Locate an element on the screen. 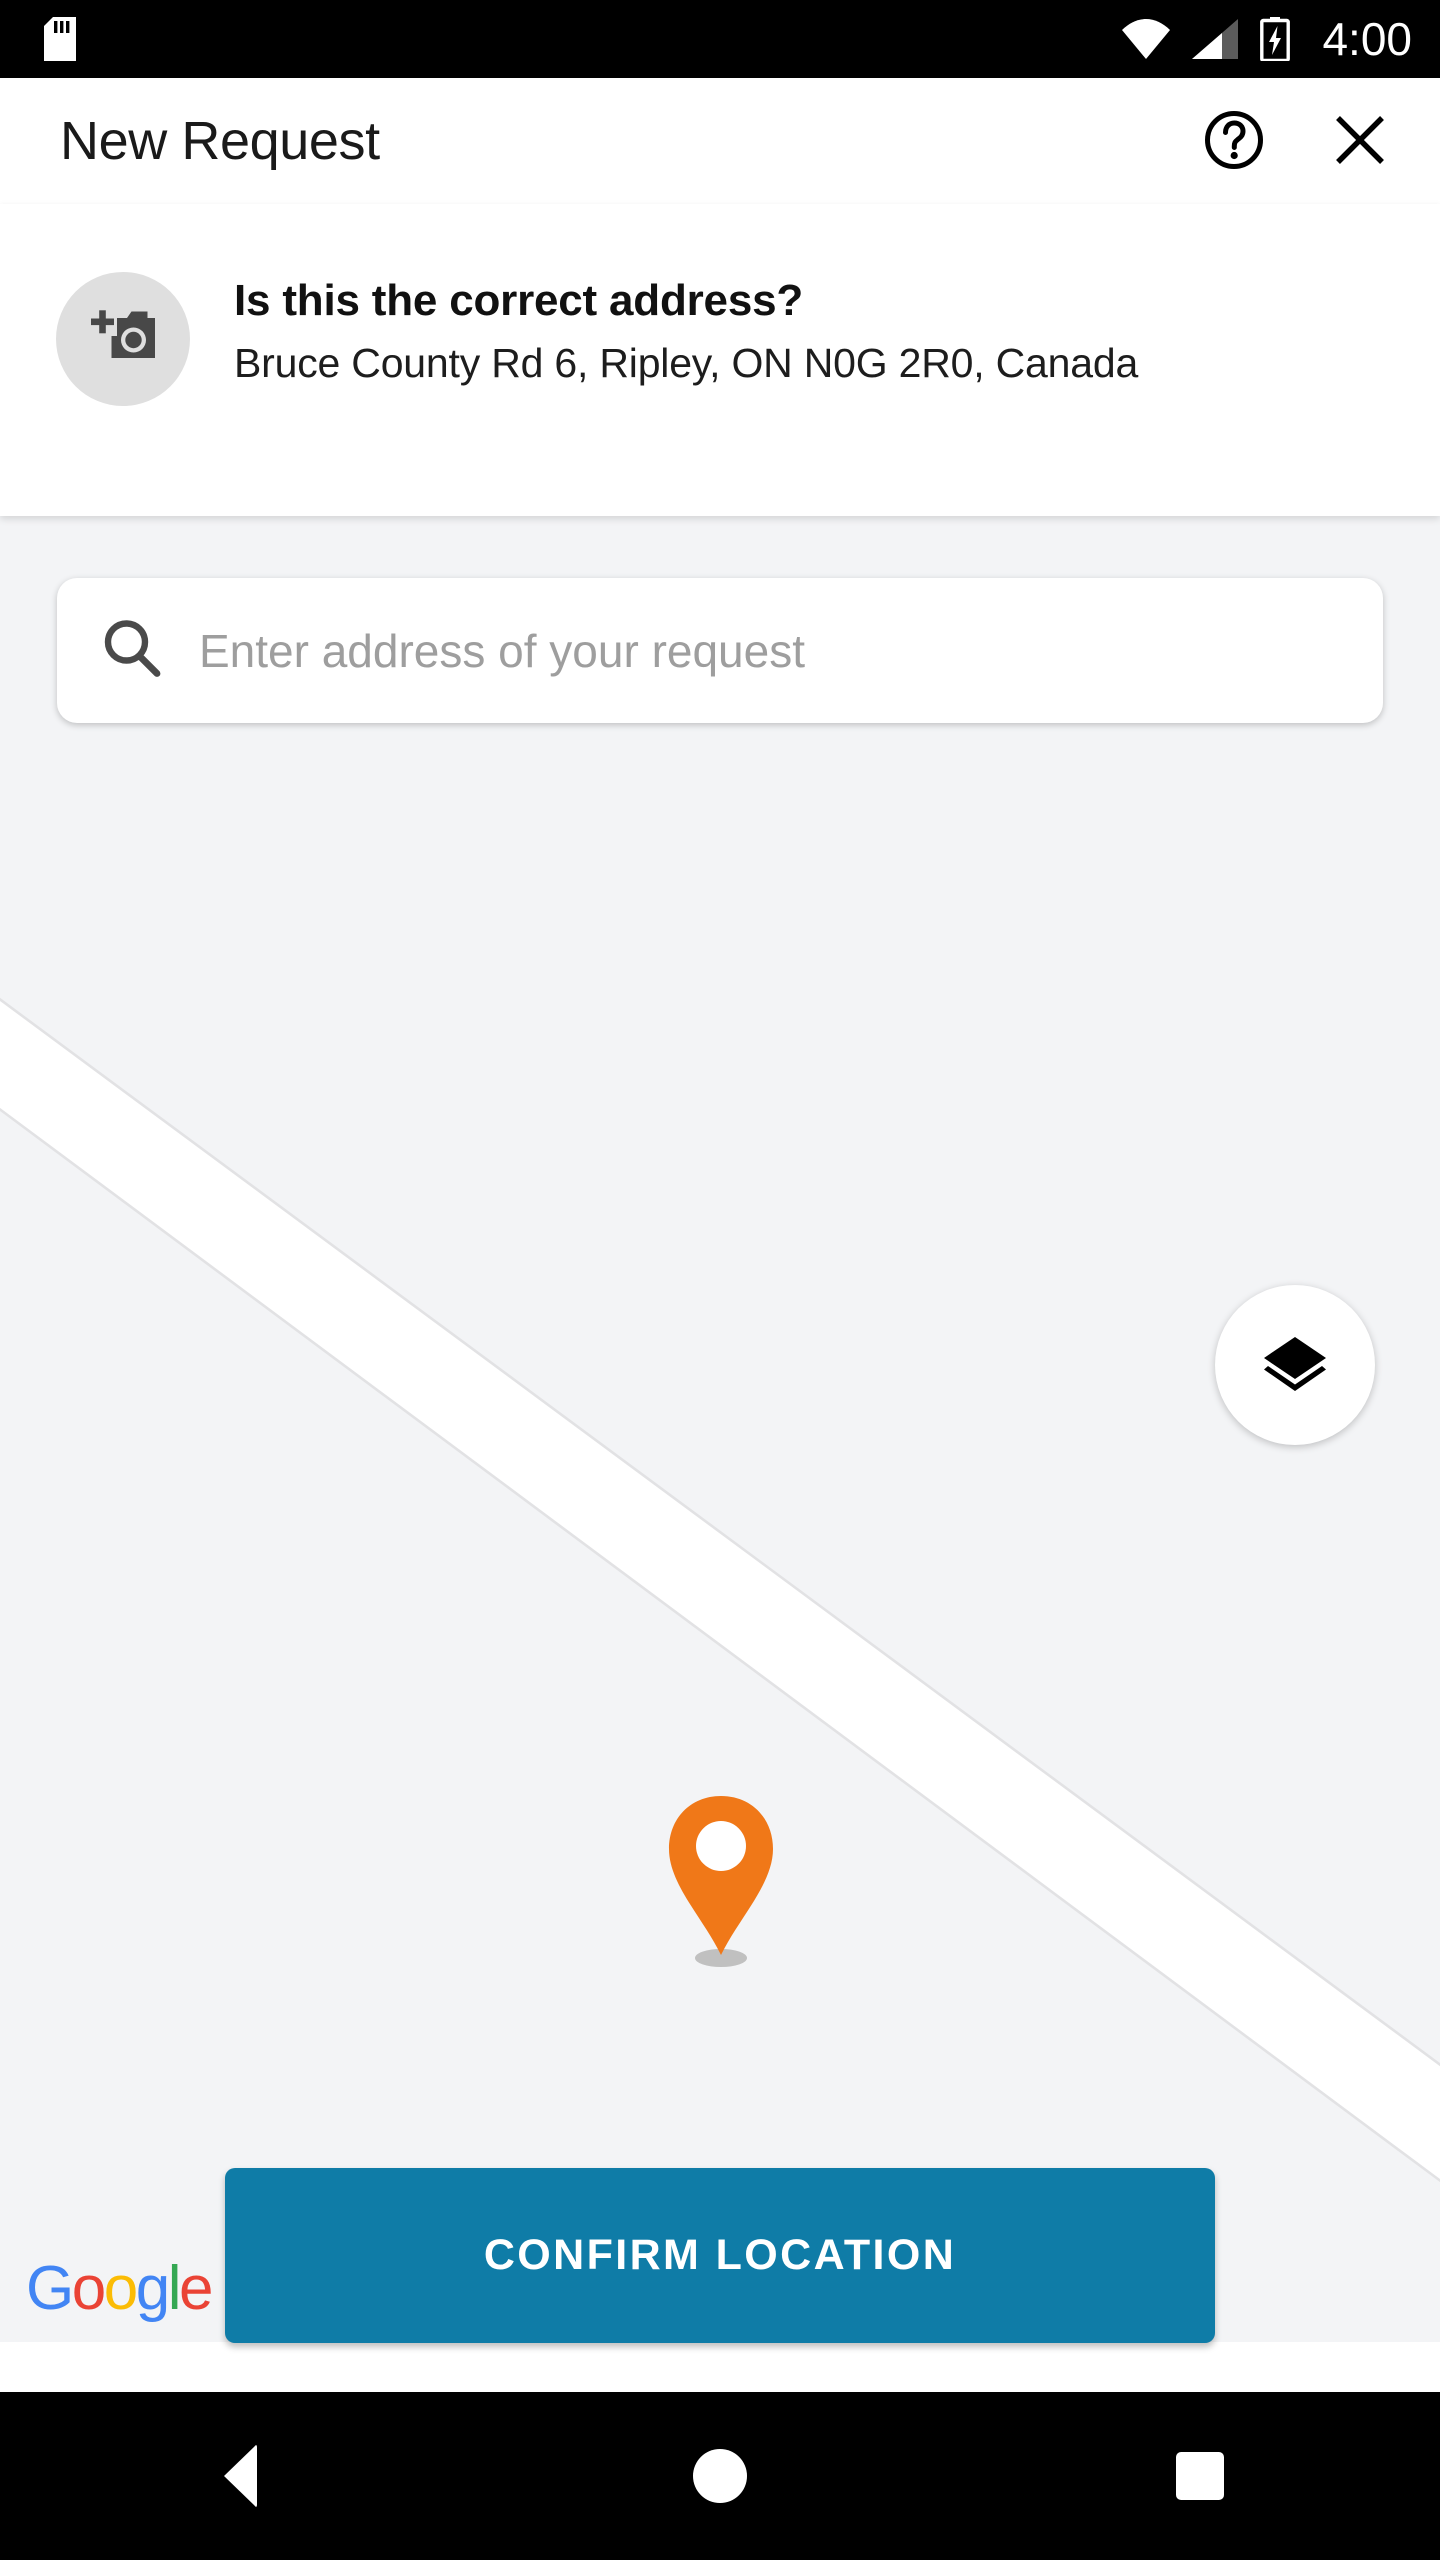 The height and width of the screenshot is (2560, 1440). sd-card-icon is located at coordinates (60, 39).